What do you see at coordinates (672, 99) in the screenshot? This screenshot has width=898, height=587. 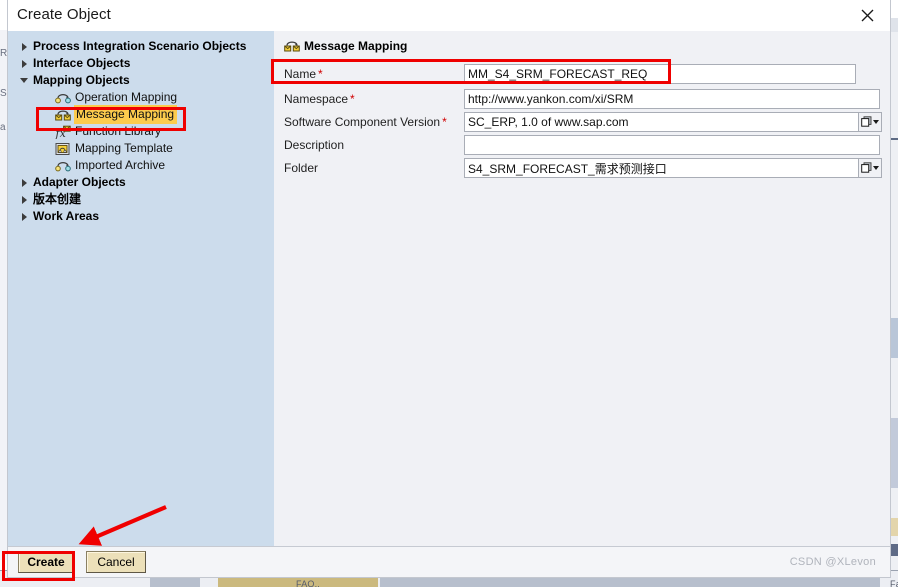 I see `namespace-input` at bounding box center [672, 99].